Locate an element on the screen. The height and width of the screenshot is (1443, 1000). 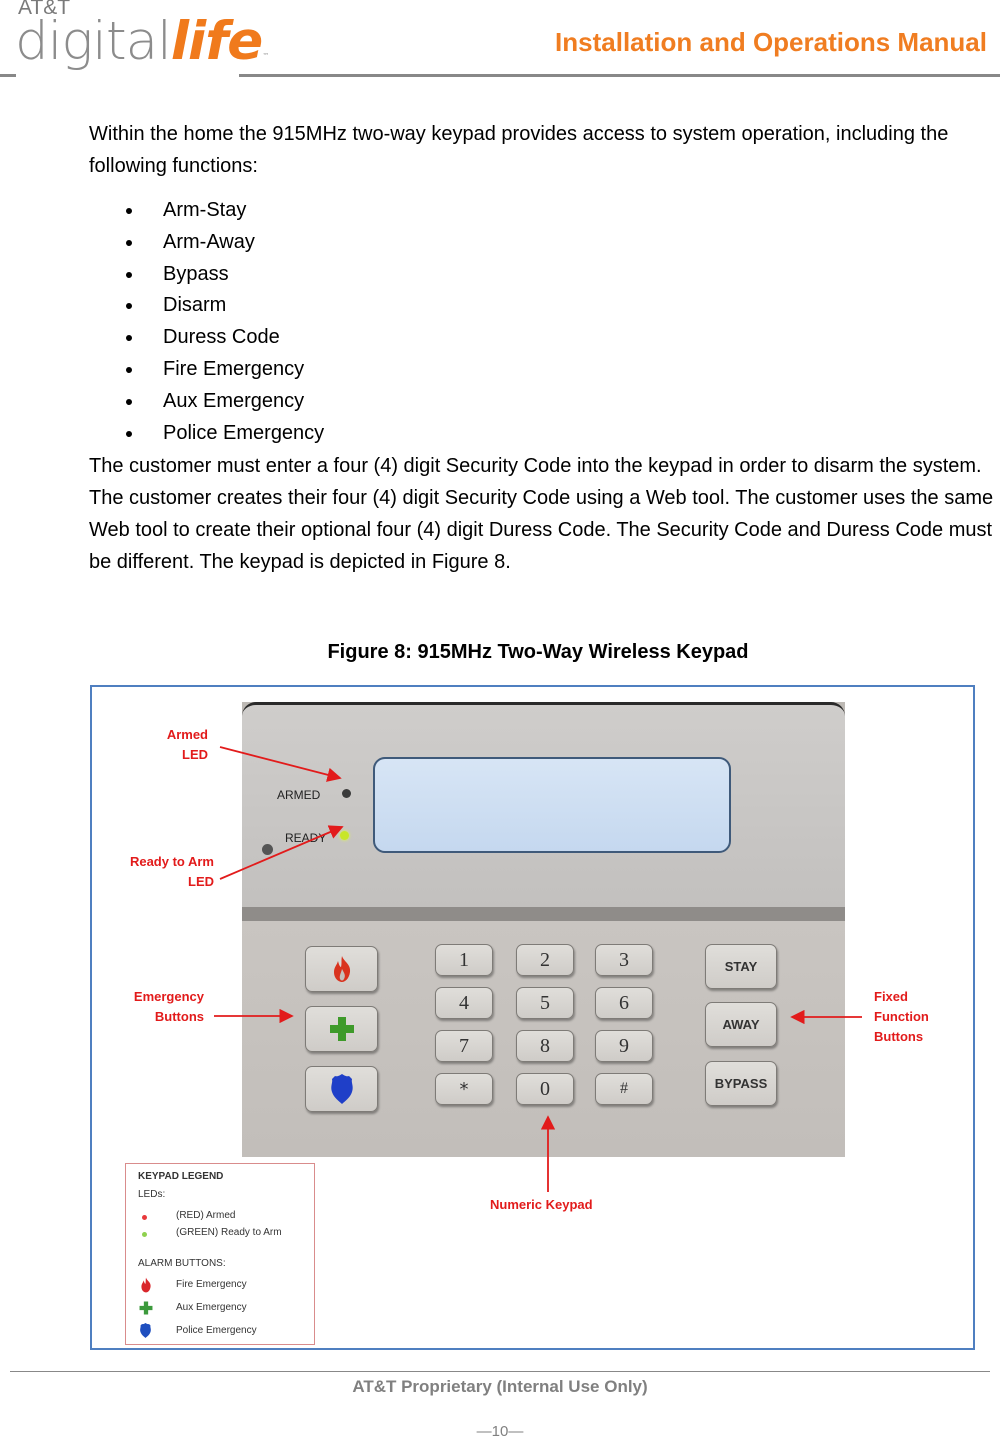
list-item: Fire Emergency is located at coordinates (225, 370).